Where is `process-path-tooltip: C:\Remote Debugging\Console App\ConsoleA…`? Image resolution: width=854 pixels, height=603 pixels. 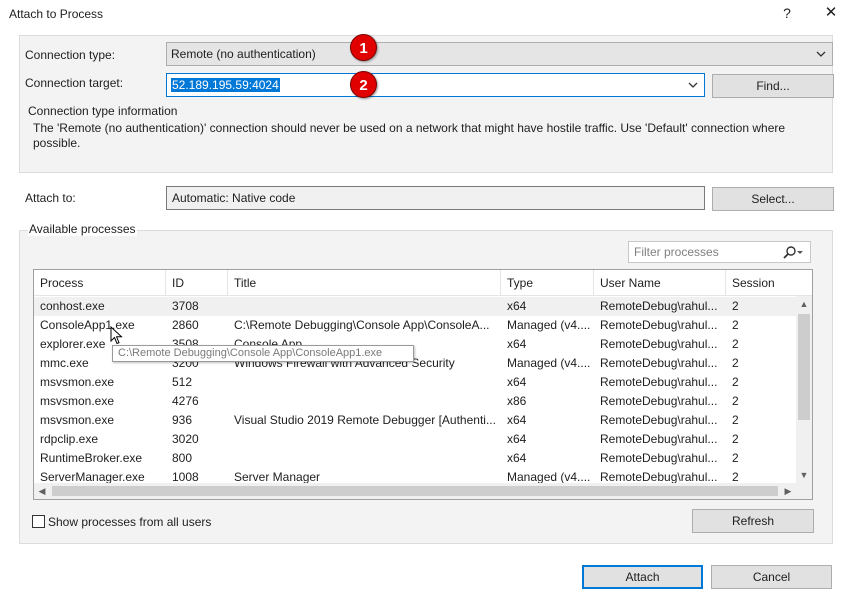 process-path-tooltip: C:\Remote Debugging\Console App\ConsoleA… is located at coordinates (263, 353).